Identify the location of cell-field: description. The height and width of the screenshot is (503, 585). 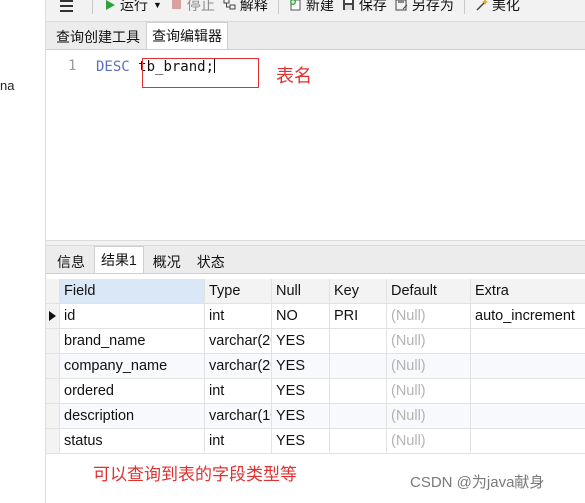
(132, 416).